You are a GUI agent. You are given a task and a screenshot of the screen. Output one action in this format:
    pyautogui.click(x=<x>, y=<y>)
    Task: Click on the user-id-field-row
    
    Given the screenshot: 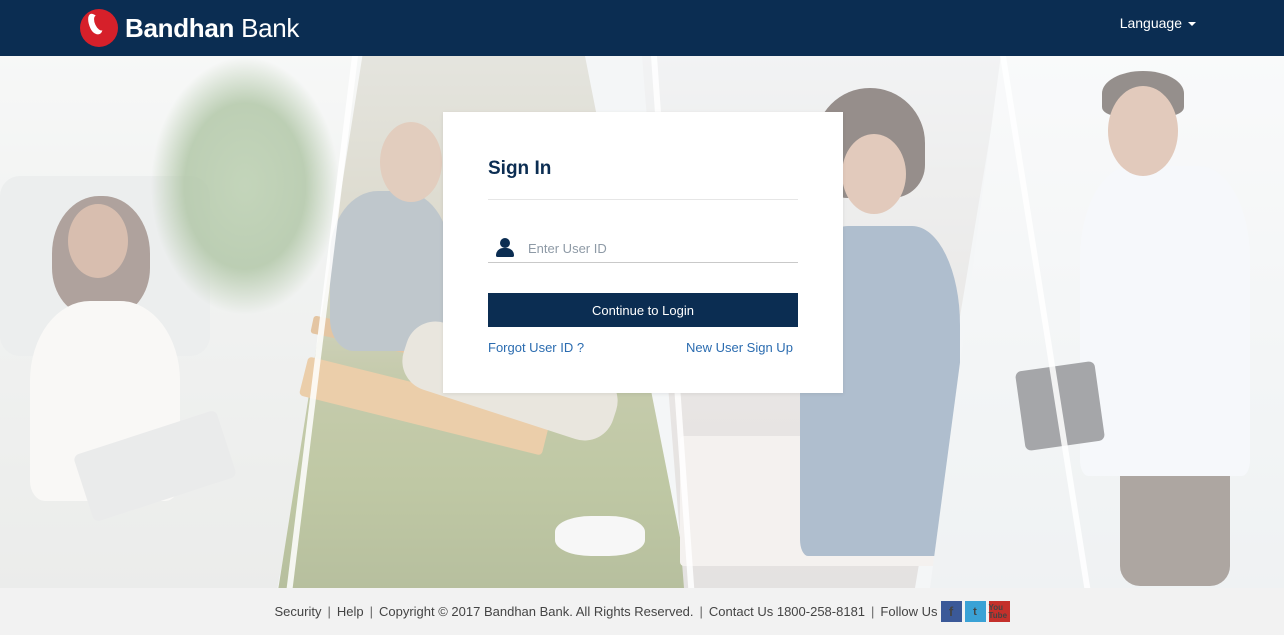 What is the action you would take?
    pyautogui.click(x=643, y=248)
    